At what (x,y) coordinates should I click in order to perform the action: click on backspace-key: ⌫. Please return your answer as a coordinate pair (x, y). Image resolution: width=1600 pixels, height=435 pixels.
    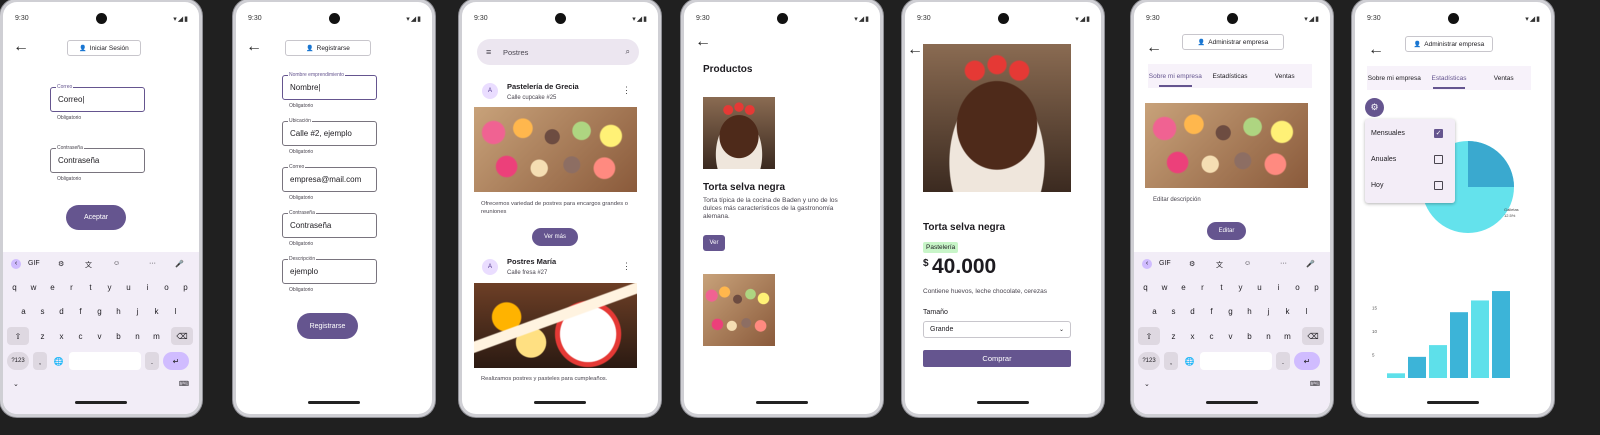
    Looking at the image, I should click on (182, 336).